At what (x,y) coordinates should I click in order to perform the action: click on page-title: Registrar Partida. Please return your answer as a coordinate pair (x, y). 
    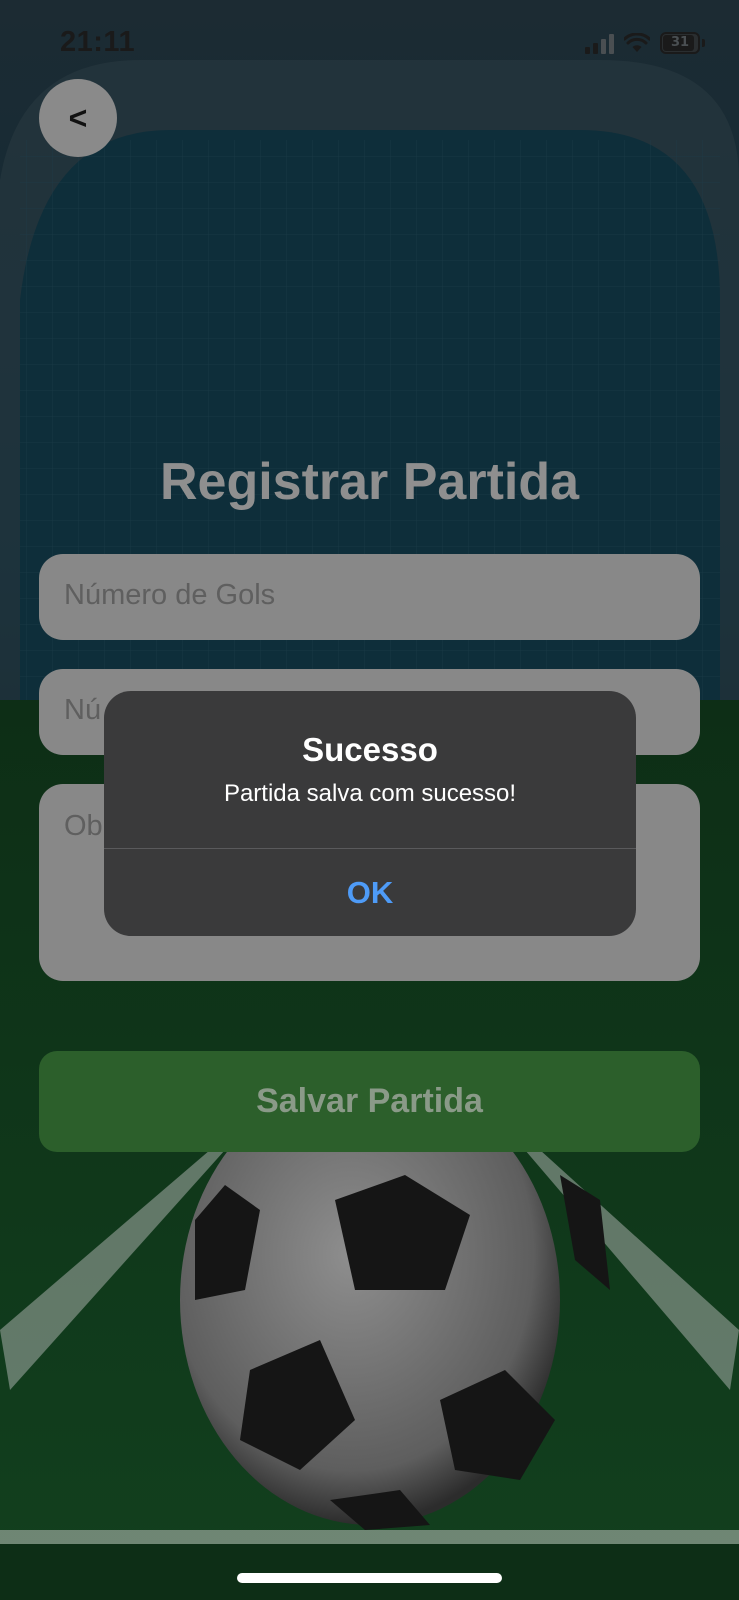
    Looking at the image, I should click on (369, 482).